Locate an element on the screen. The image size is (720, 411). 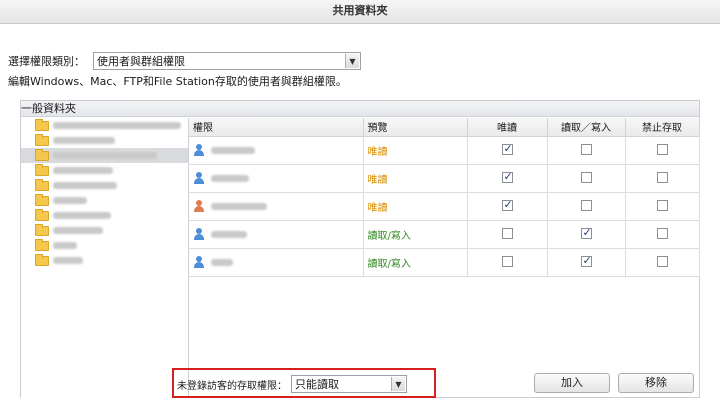
remove-button: 移除 is located at coordinates (656, 383).